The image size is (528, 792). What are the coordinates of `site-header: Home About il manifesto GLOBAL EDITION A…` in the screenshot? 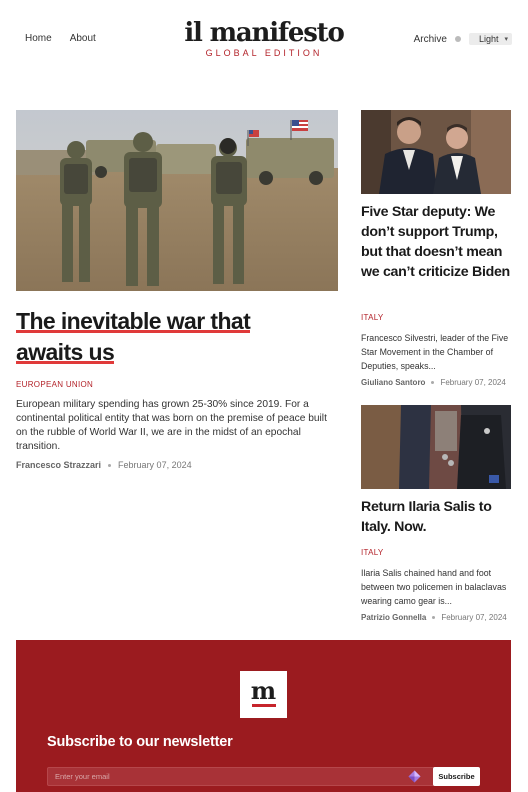 It's located at (264, 40).